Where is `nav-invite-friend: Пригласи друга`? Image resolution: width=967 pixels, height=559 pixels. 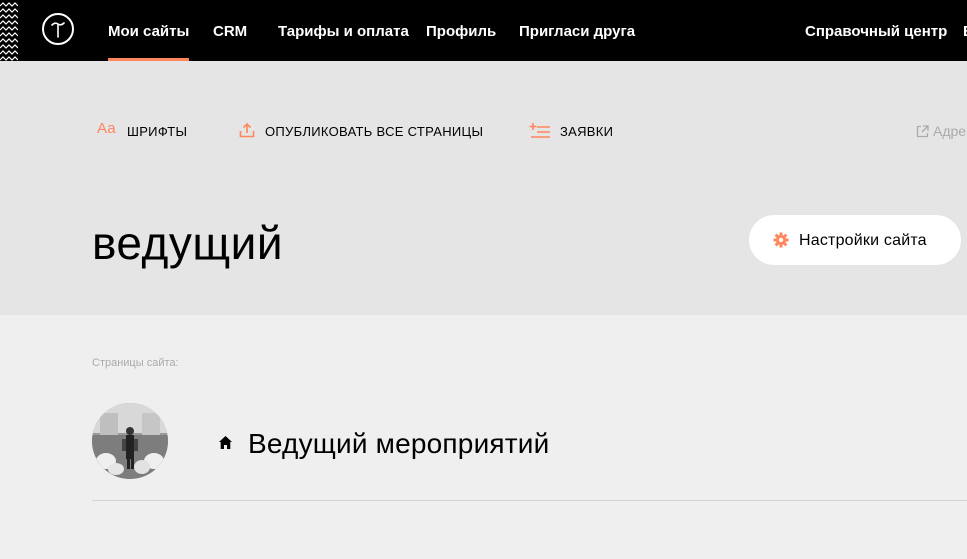
nav-invite-friend: Пригласи друга is located at coordinates (577, 30).